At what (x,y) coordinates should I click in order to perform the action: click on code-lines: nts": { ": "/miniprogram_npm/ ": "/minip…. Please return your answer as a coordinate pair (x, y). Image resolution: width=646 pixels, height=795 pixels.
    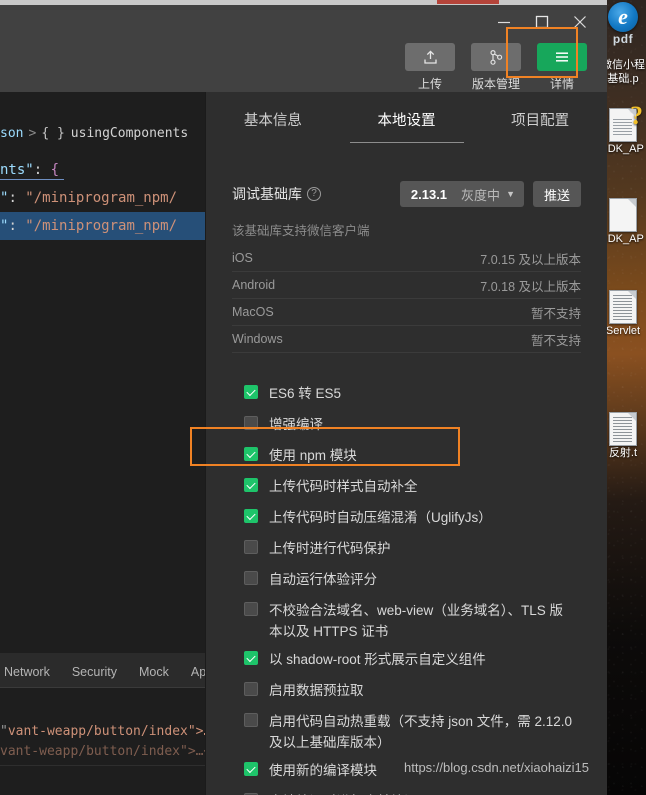
    Looking at the image, I should click on (102, 198).